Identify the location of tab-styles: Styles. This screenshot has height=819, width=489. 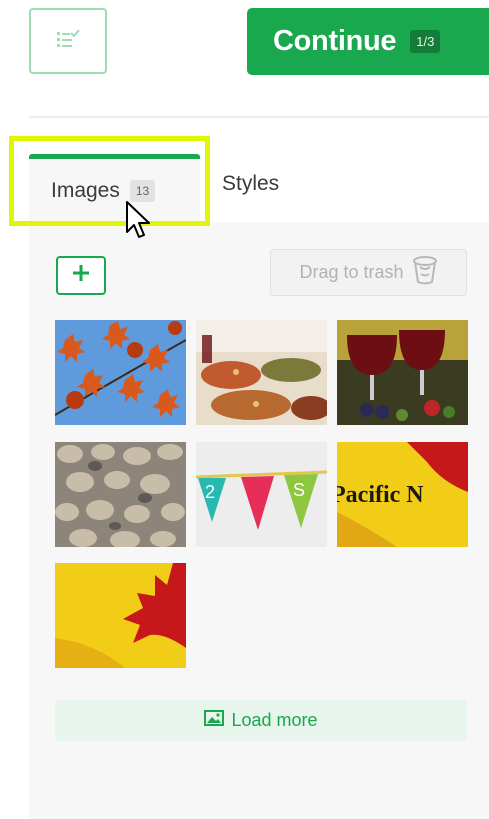
(250, 184).